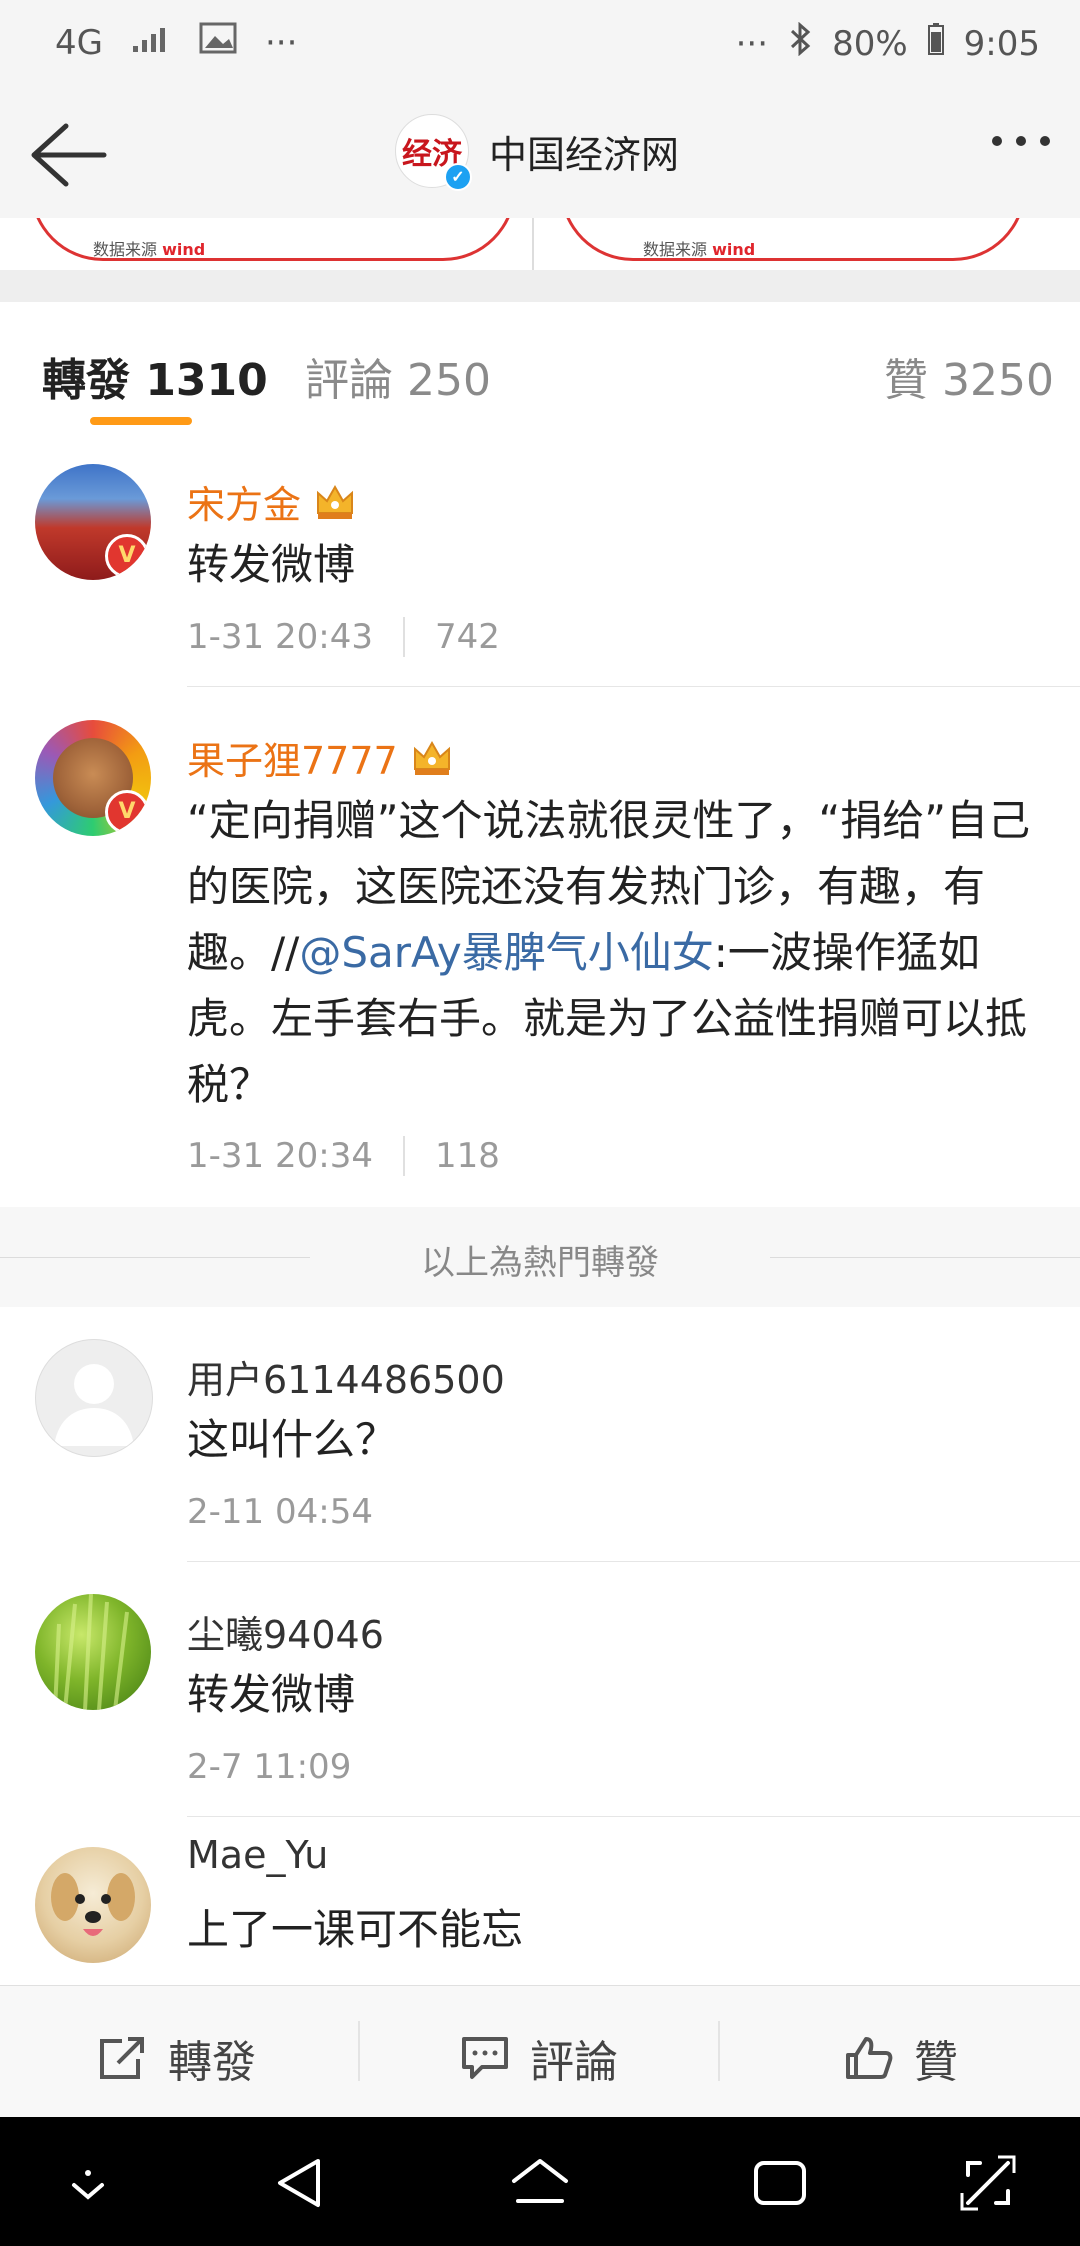 The height and width of the screenshot is (2246, 1080). I want to click on comment-button: 評論, so click(539, 2058).